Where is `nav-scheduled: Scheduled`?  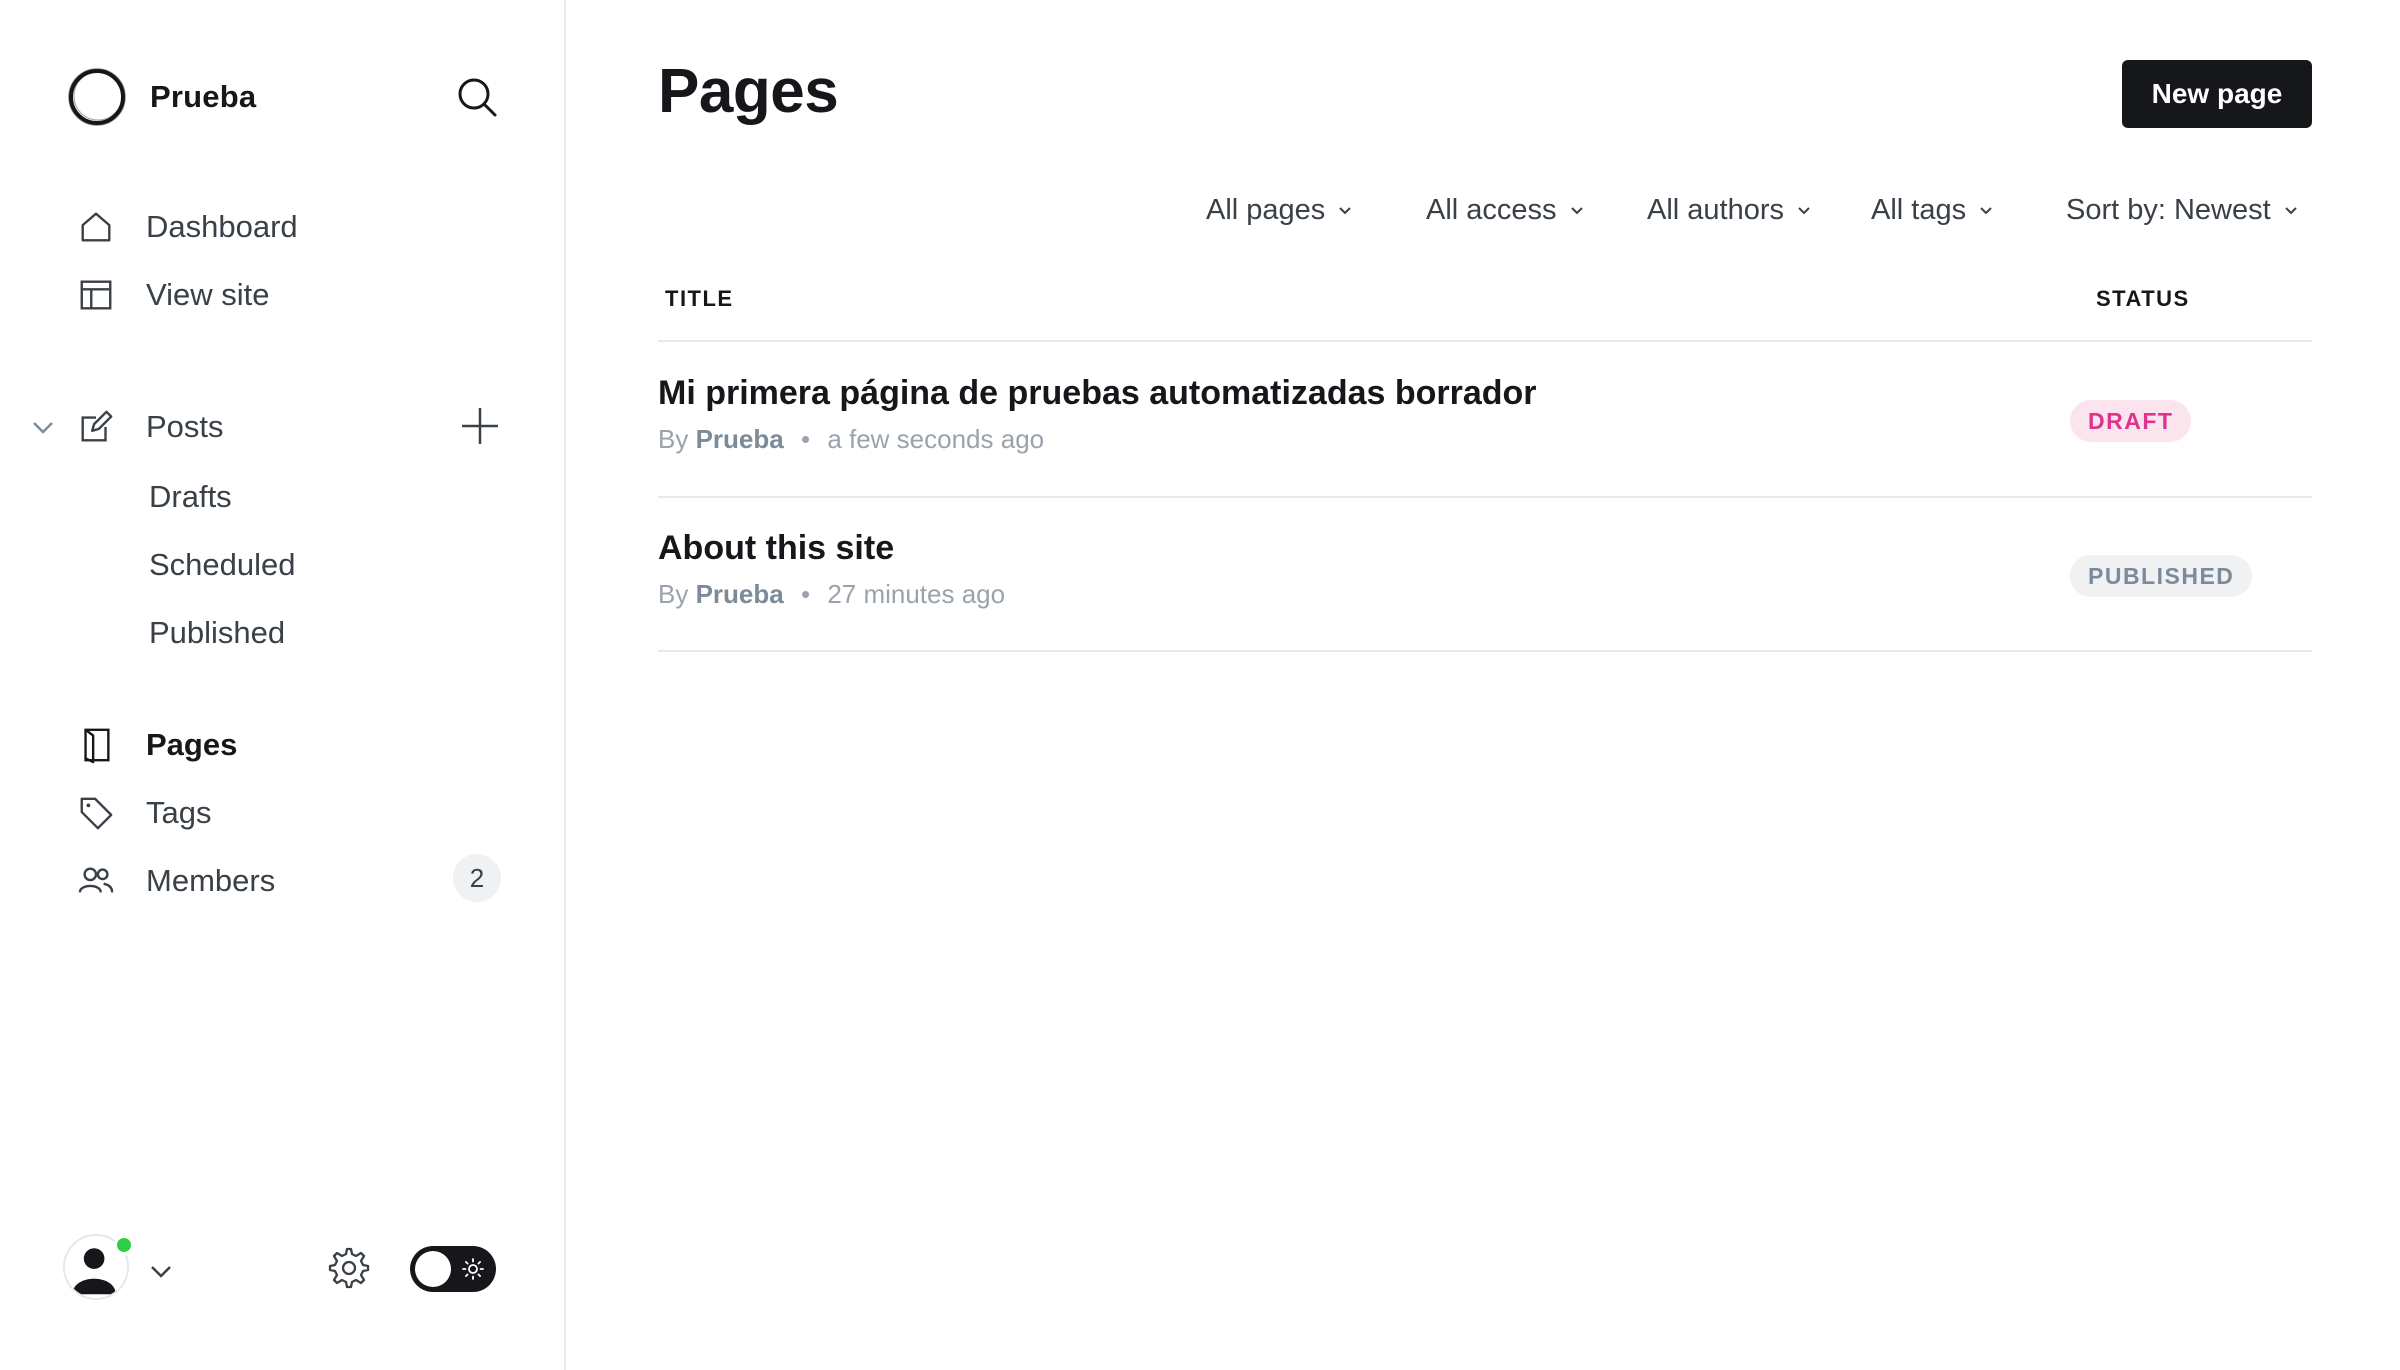
nav-scheduled: Scheduled is located at coordinates (222, 565).